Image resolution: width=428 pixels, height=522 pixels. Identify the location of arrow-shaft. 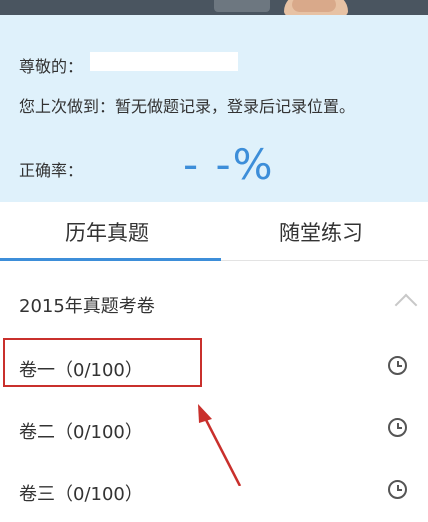
(221, 449).